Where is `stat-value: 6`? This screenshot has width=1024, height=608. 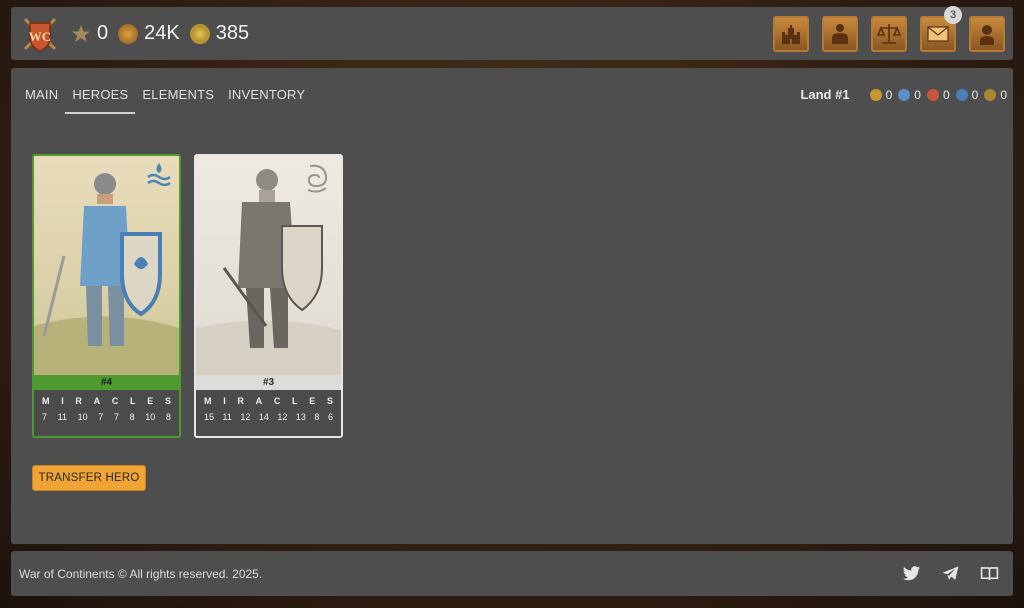 stat-value: 6 is located at coordinates (330, 417).